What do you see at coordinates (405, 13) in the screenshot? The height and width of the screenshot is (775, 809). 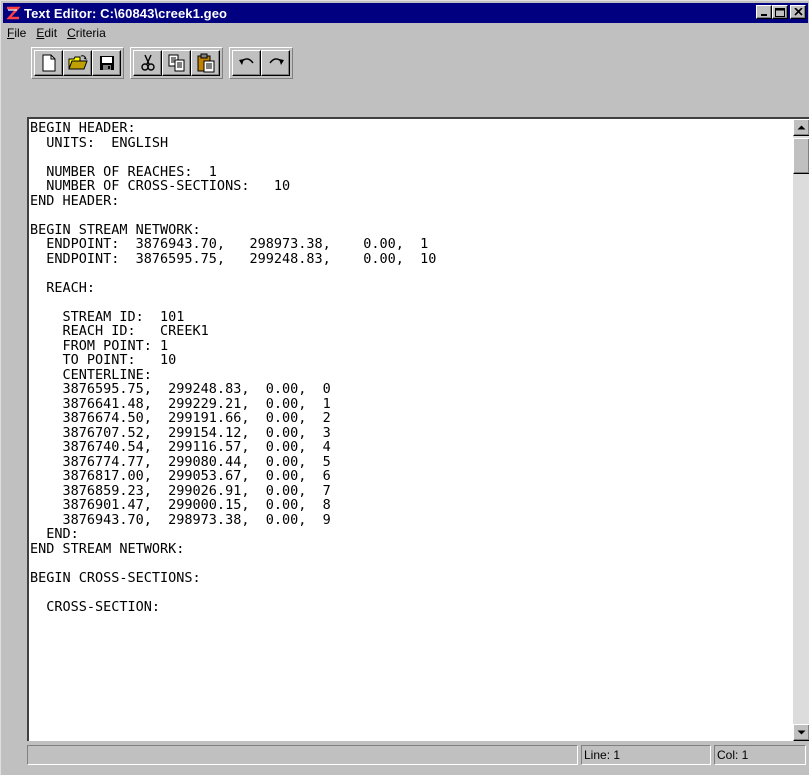 I see `title-bar: Text Editor: C:\60843\creek1.geo` at bounding box center [405, 13].